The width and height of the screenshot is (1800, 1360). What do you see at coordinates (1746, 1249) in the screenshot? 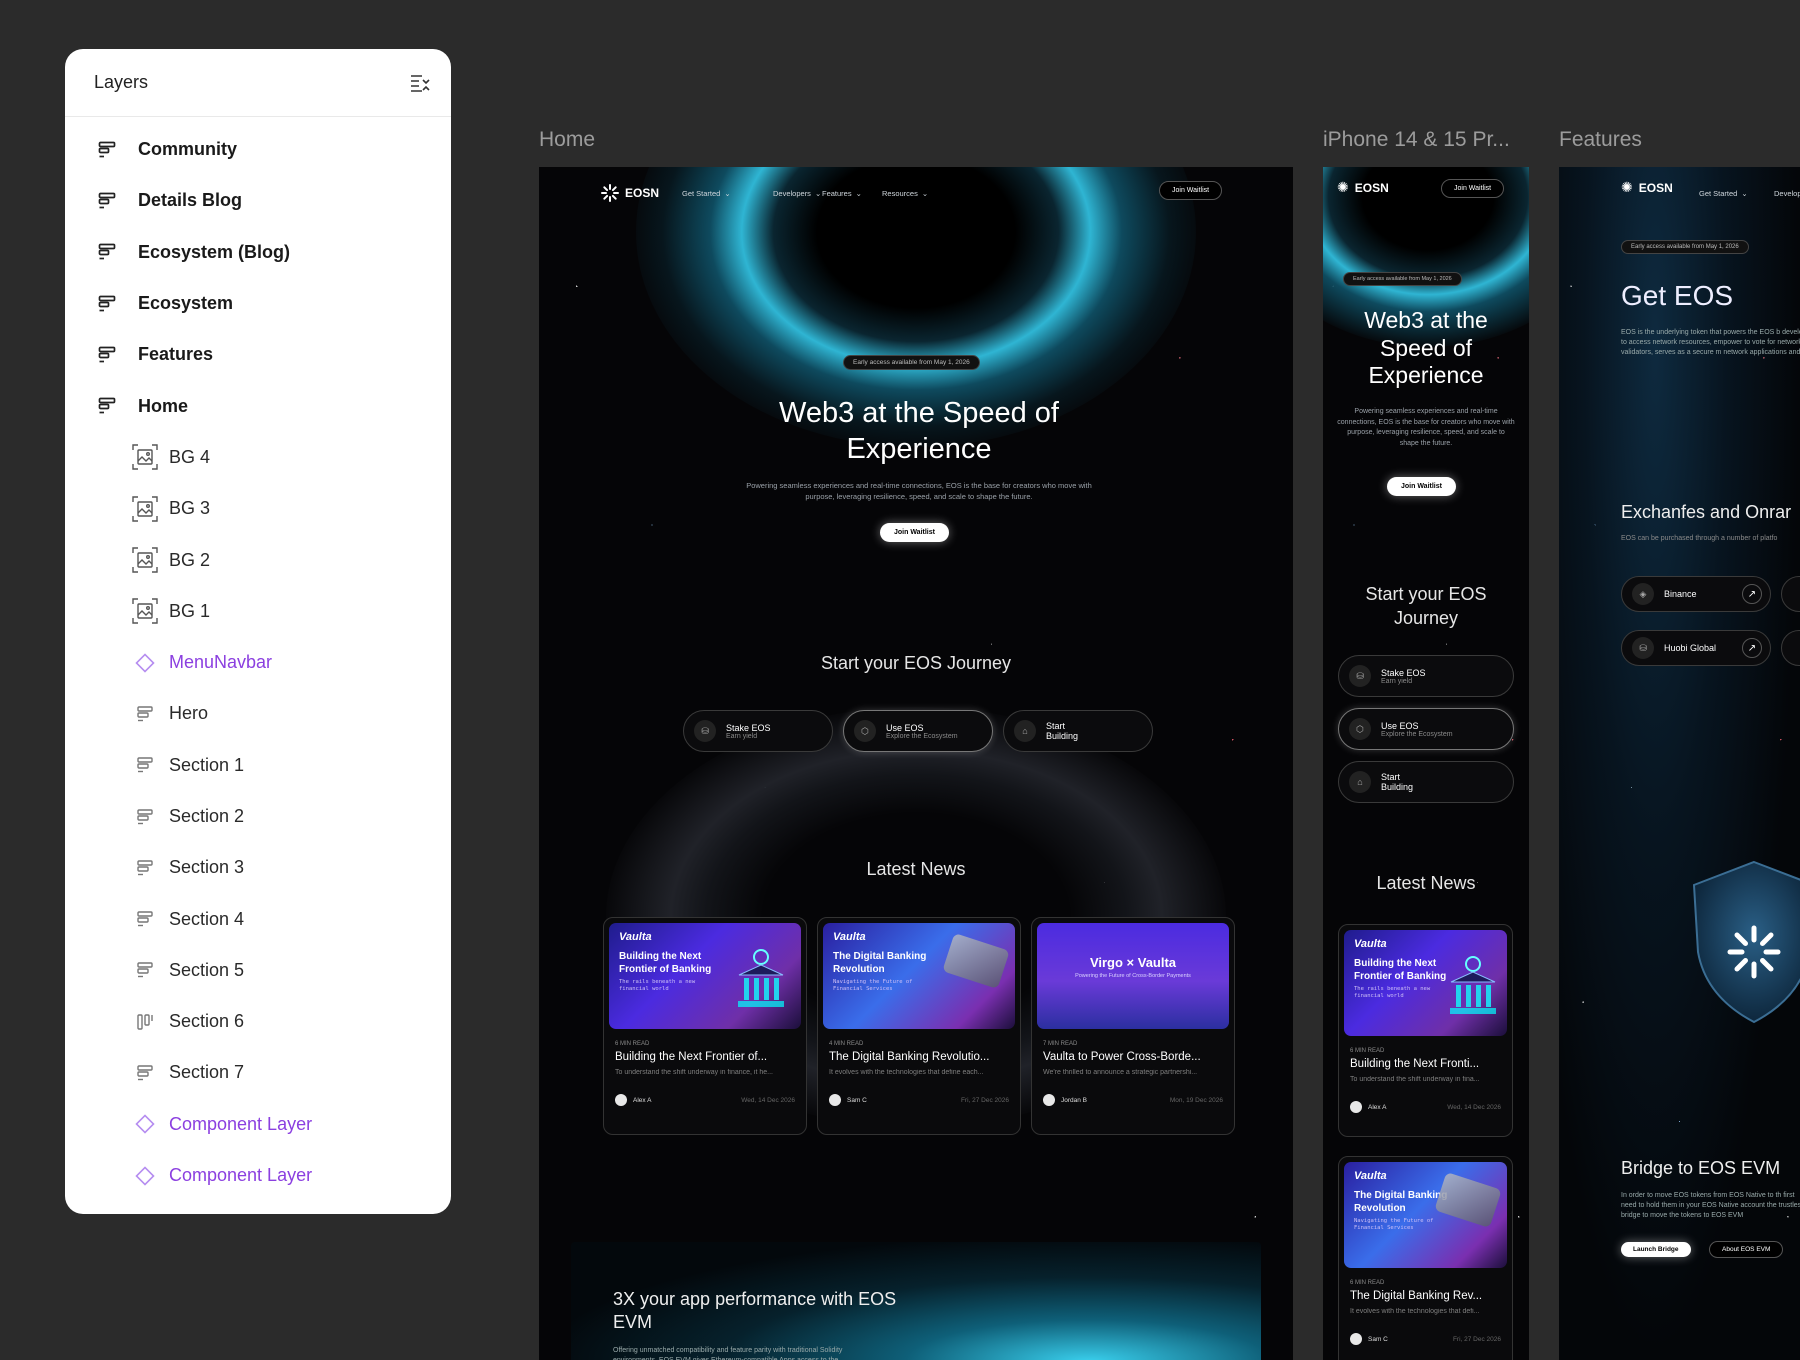
I see `about-eos-evm-button: About EOS EVM` at bounding box center [1746, 1249].